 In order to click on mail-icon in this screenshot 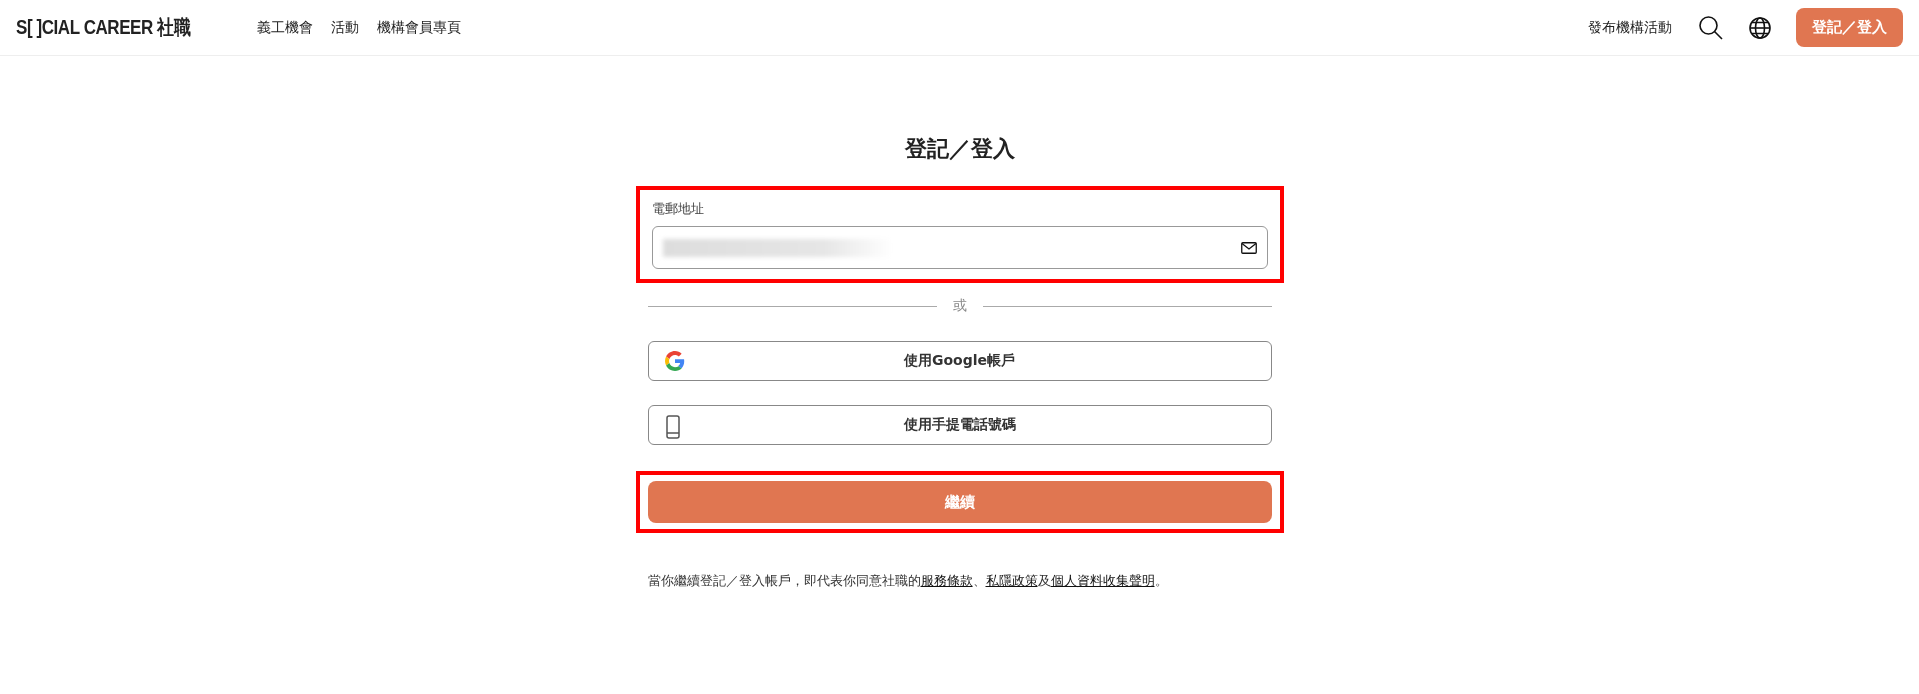, I will do `click(1248, 247)`.